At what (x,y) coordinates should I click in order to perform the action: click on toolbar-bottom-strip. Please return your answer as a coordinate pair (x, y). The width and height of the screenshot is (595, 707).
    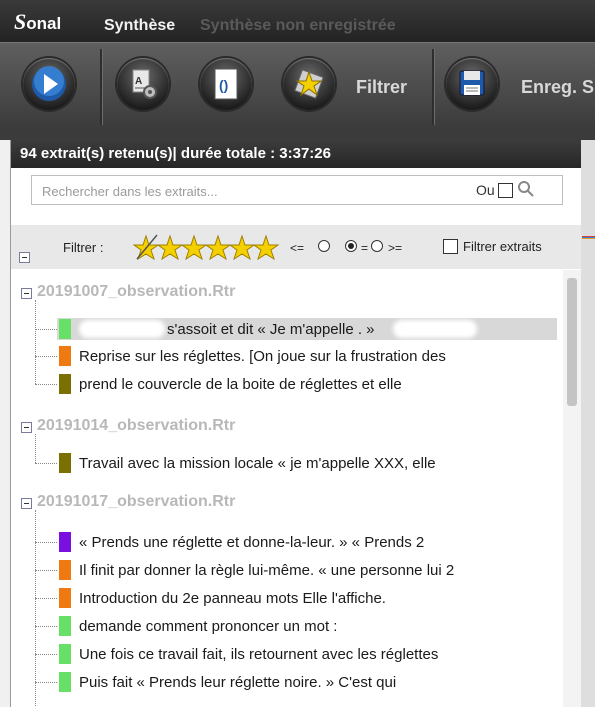
    Looking at the image, I should click on (297, 135).